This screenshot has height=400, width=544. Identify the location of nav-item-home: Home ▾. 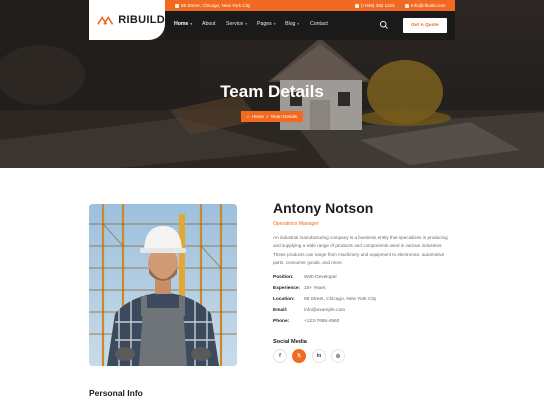
(183, 24).